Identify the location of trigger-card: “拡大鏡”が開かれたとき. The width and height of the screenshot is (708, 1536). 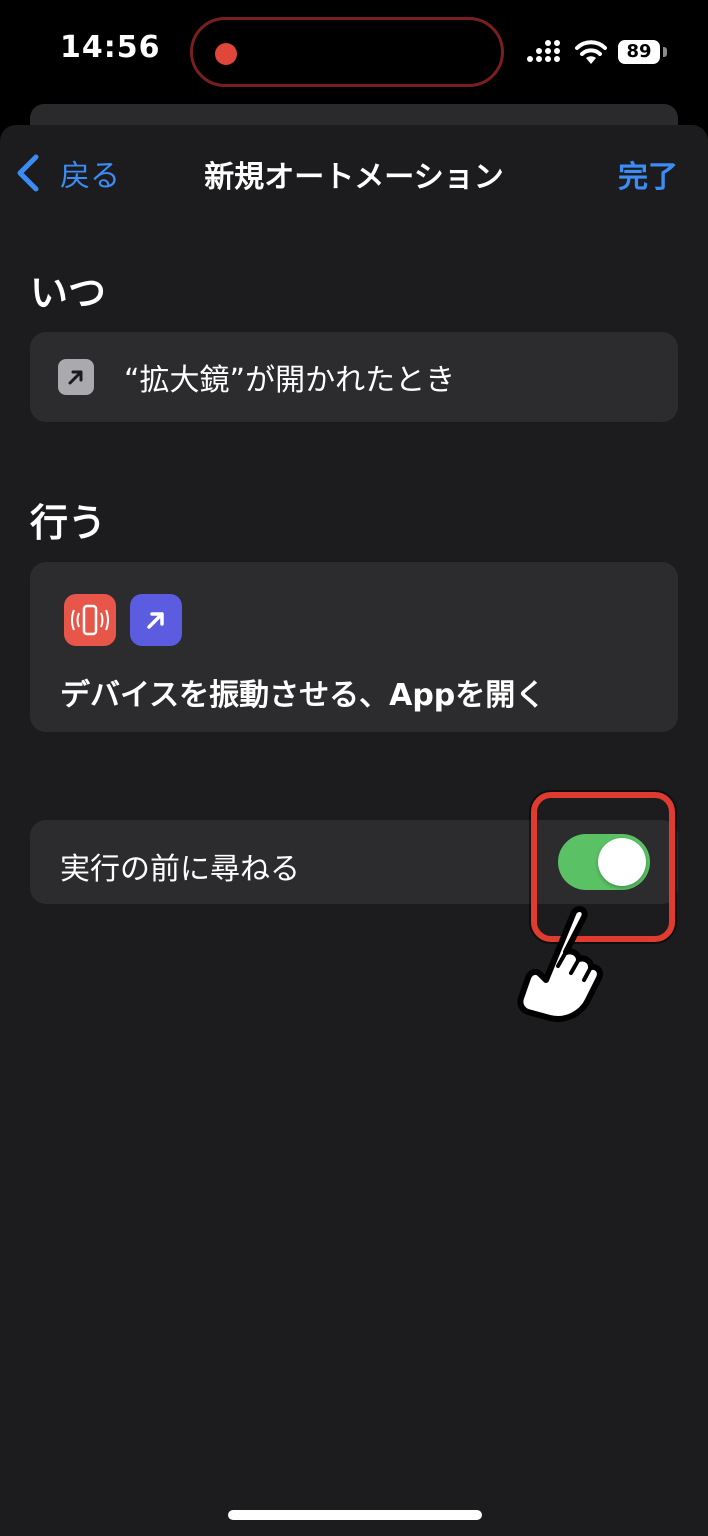
(354, 377).